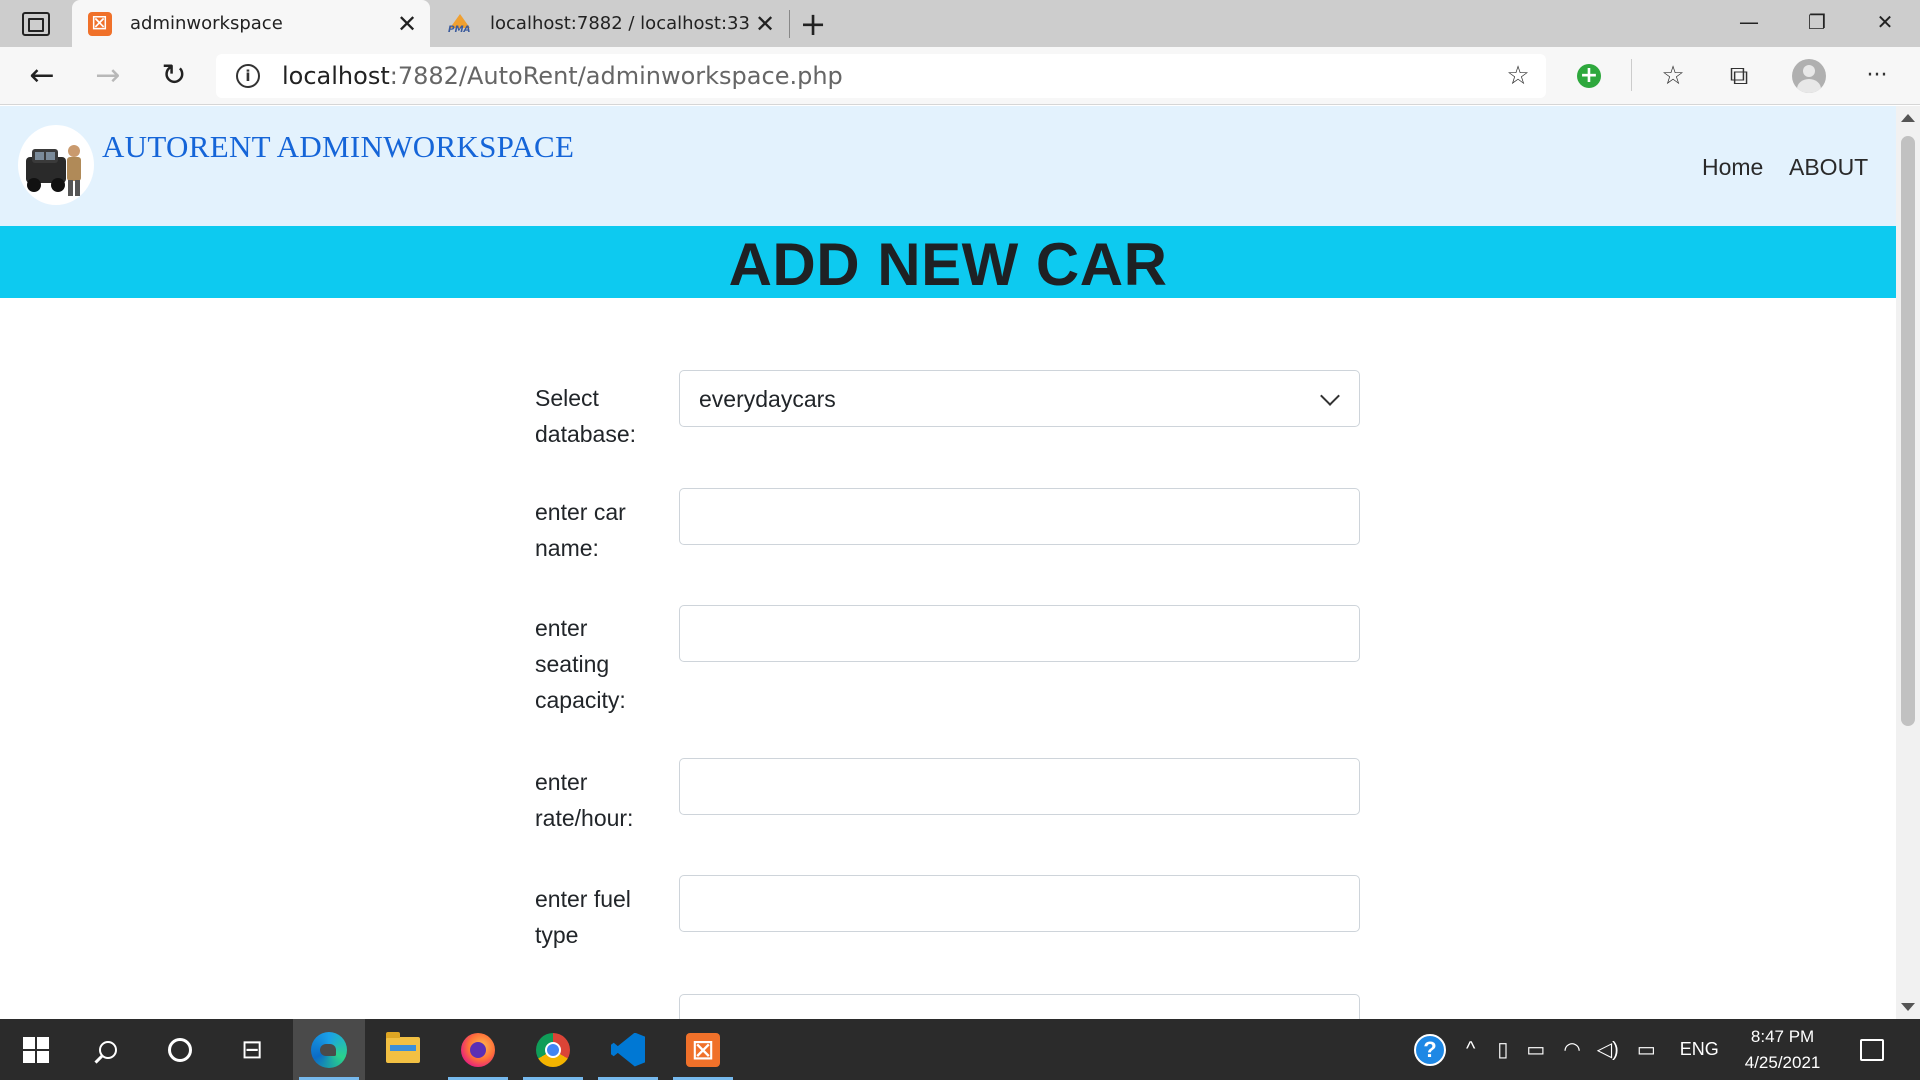  I want to click on tab-adminworkspace: adminworkspace ✕, so click(251, 23).